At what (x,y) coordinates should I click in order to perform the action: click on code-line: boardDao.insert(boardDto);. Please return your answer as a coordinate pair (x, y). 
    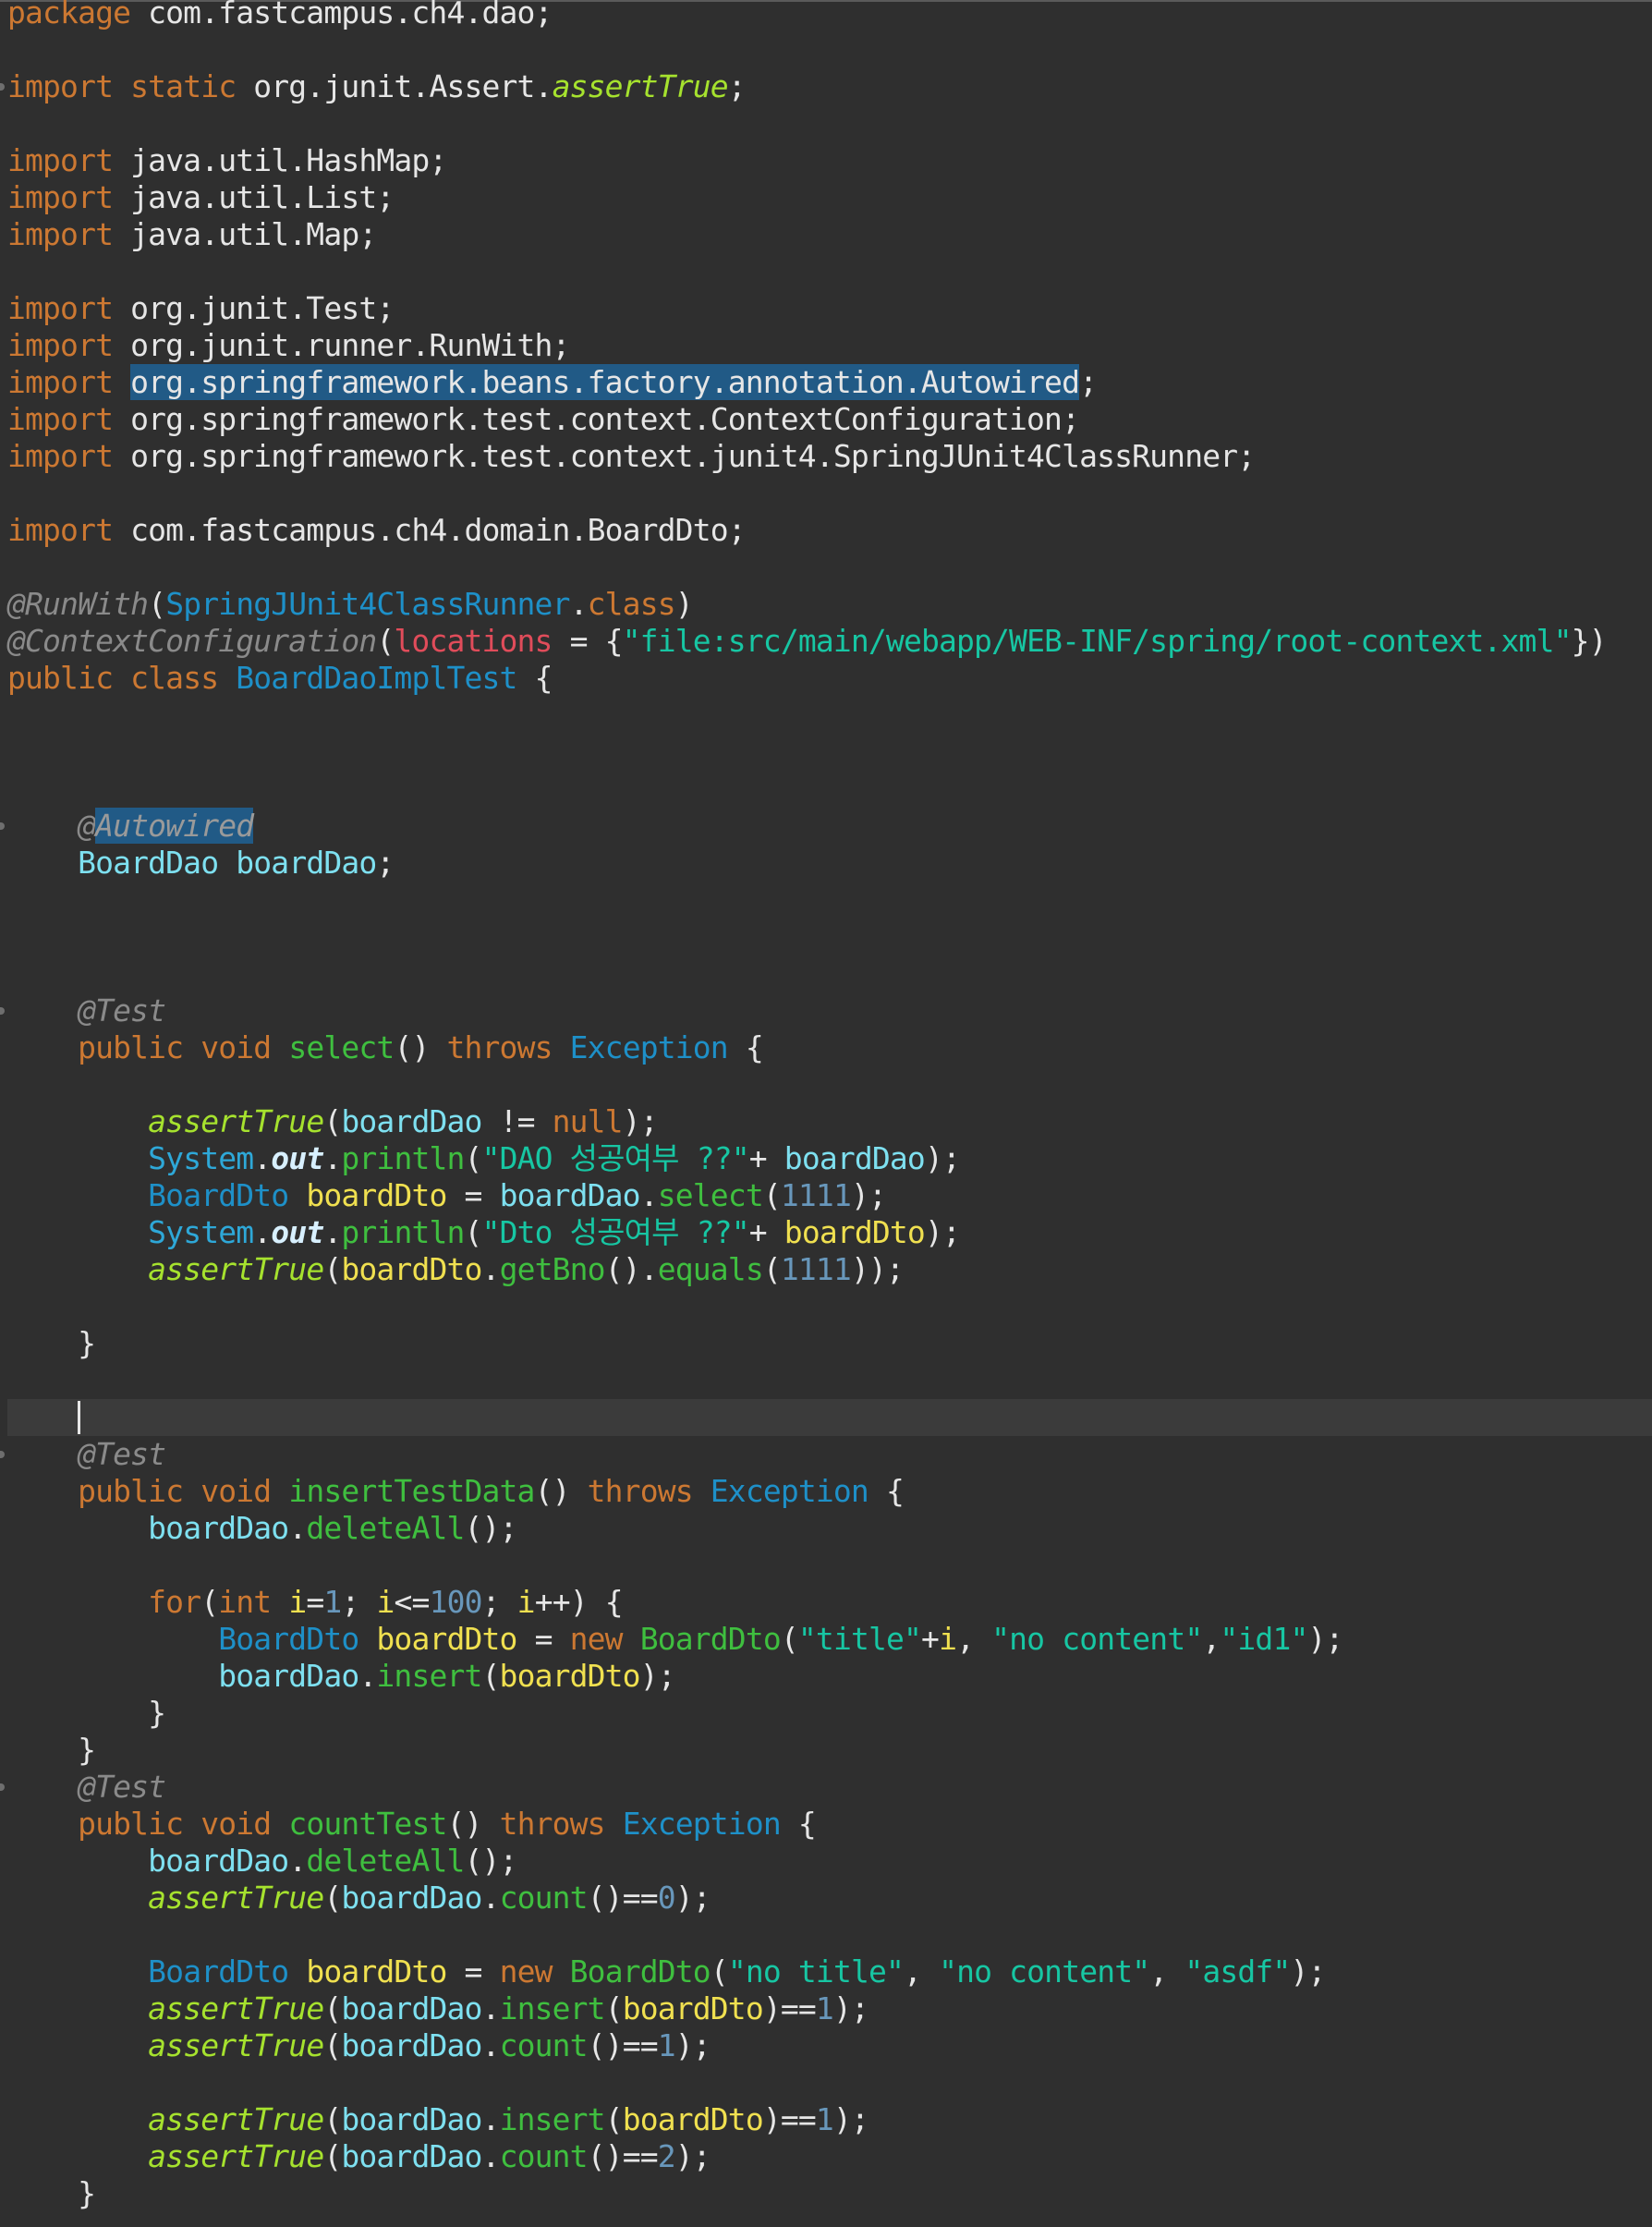
    Looking at the image, I should click on (341, 1677).